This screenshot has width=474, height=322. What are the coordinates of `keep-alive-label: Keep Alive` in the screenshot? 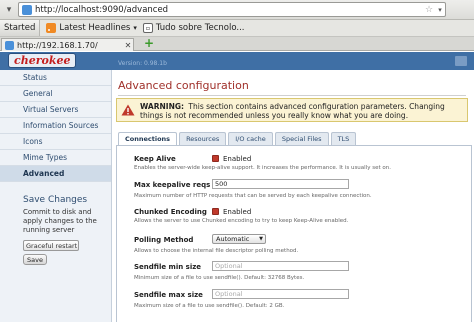 It's located at (155, 159).